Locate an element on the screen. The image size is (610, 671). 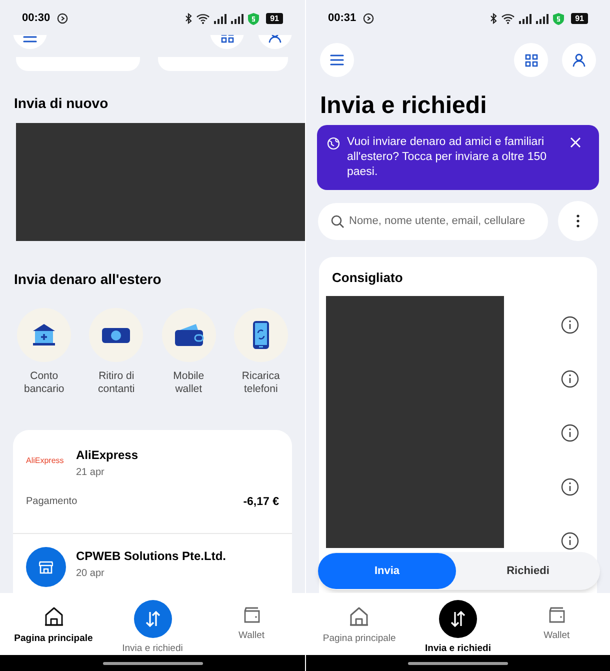
merchant-logo: AliExpress is located at coordinates (45, 461).